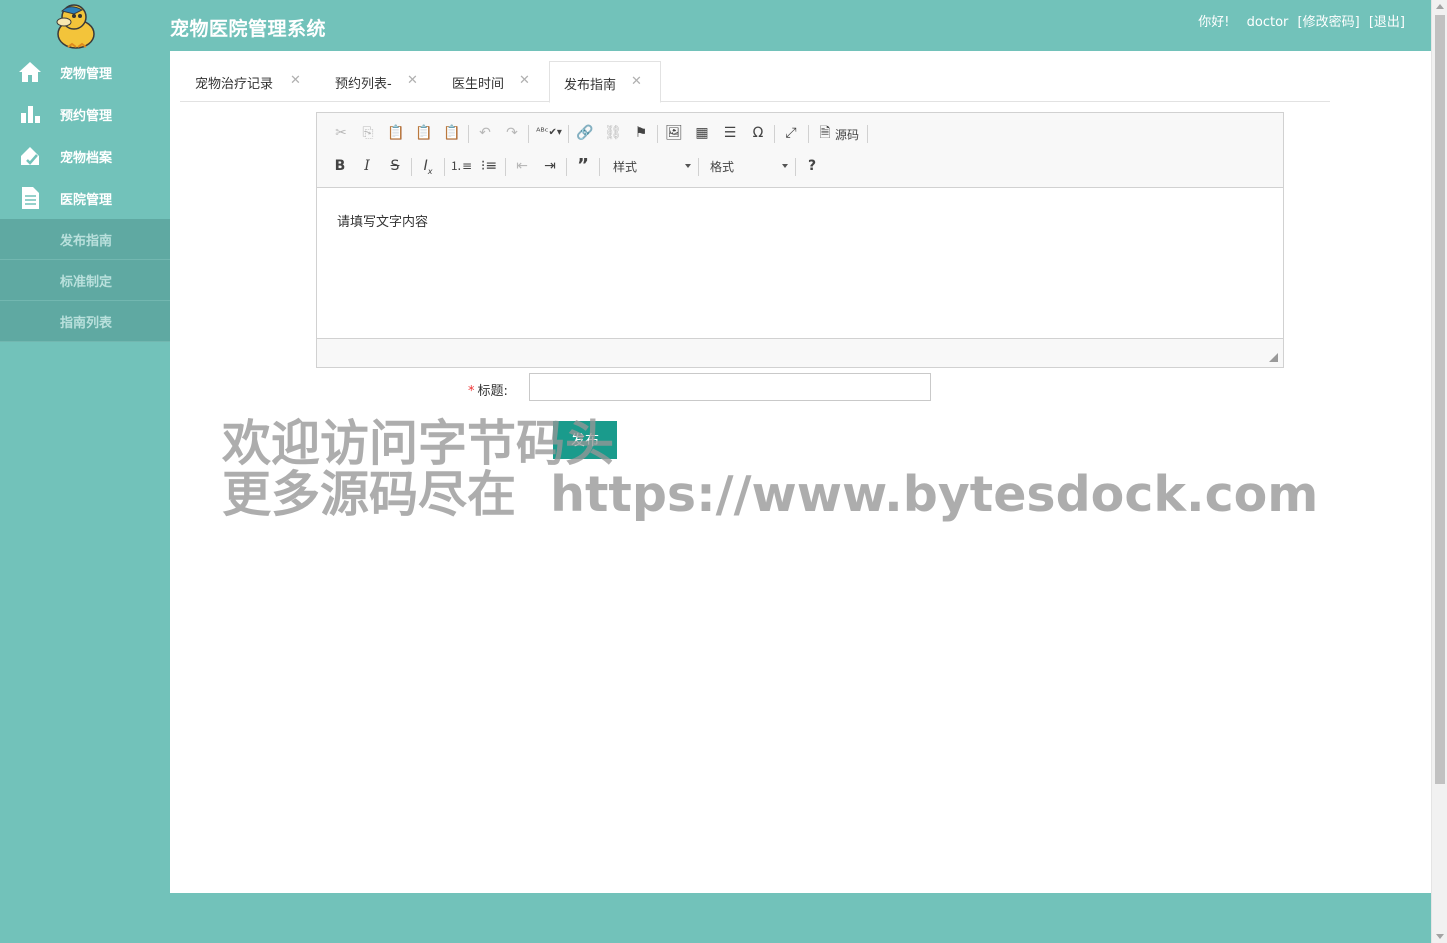 This screenshot has height=943, width=1447. Describe the element at coordinates (341, 133) in the screenshot. I see `cut-icon: ✂` at that location.